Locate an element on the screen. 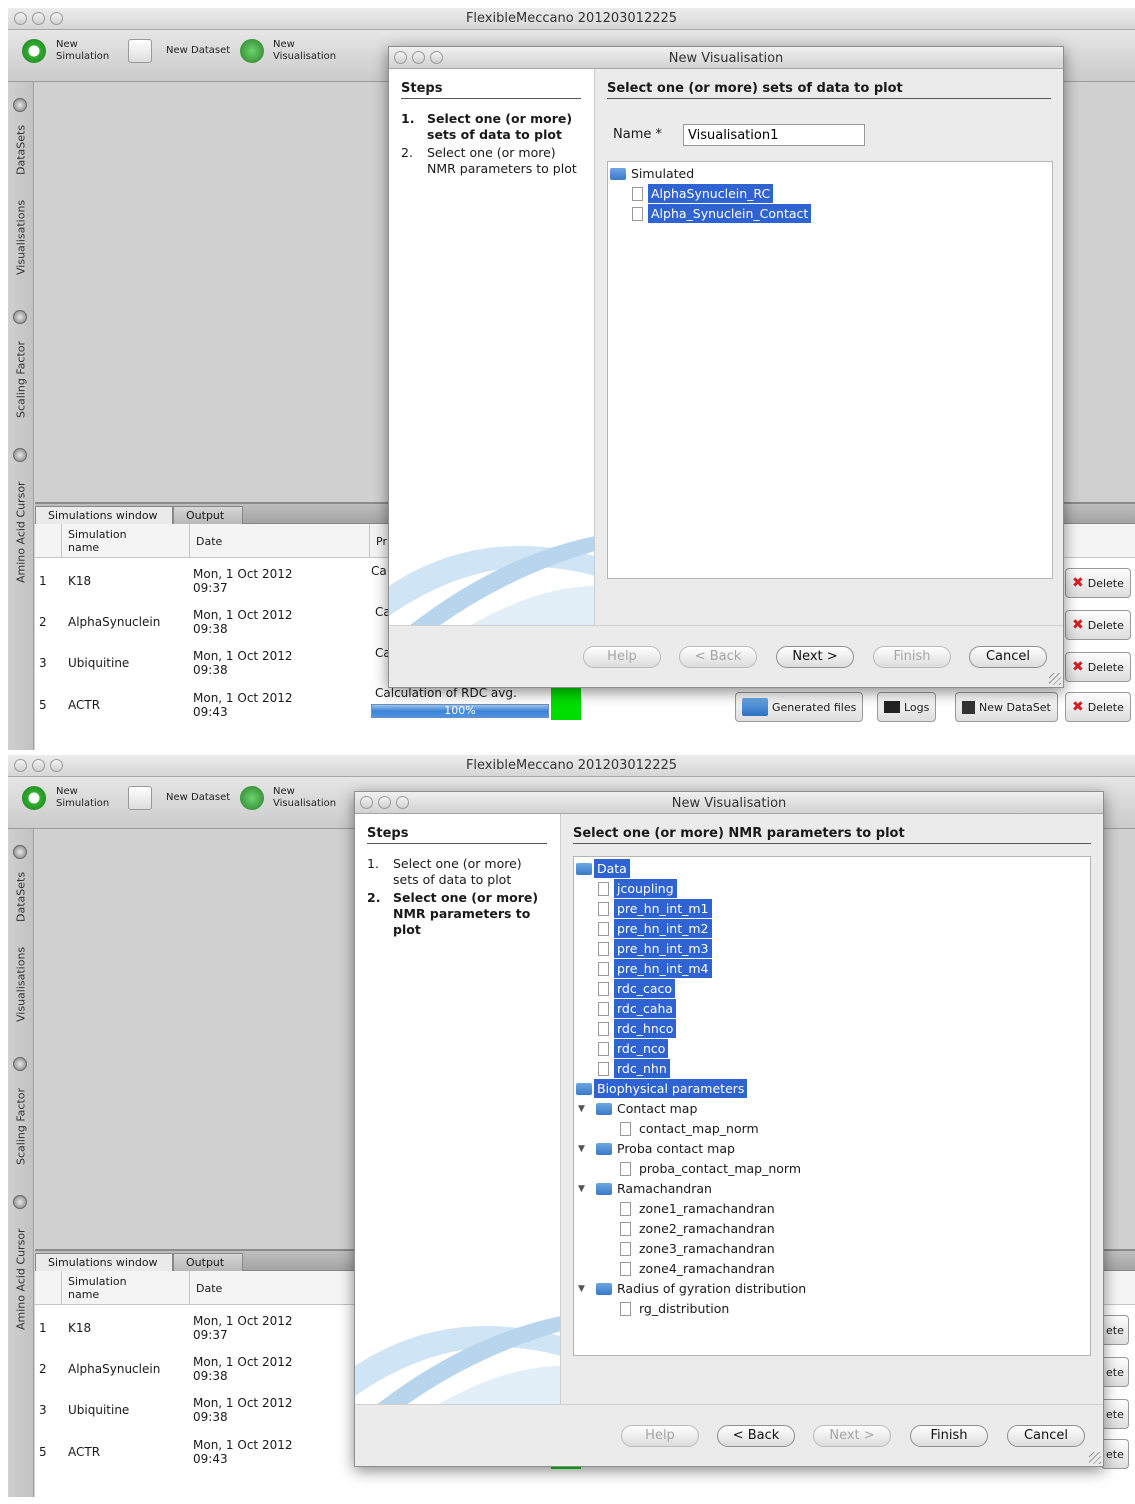 The height and width of the screenshot is (1504, 1135). tree-group: ▼ Ramachandran is located at coordinates (646, 1188).